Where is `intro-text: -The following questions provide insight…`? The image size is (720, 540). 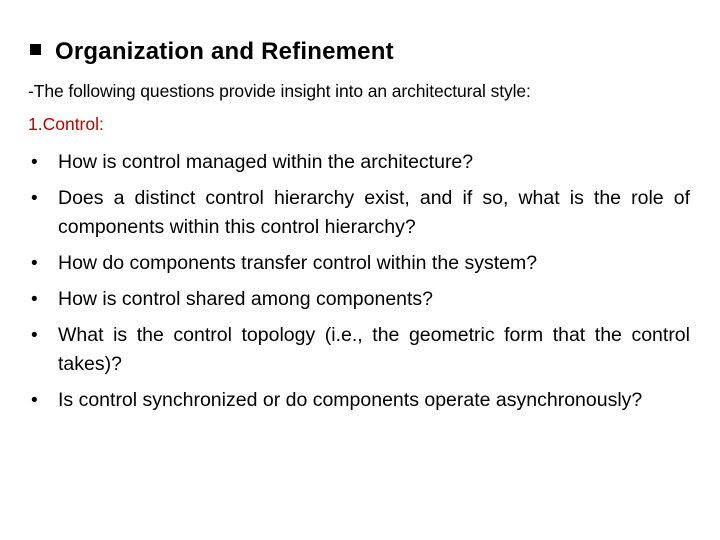
intro-text: -The following questions provide insight… is located at coordinates (279, 91).